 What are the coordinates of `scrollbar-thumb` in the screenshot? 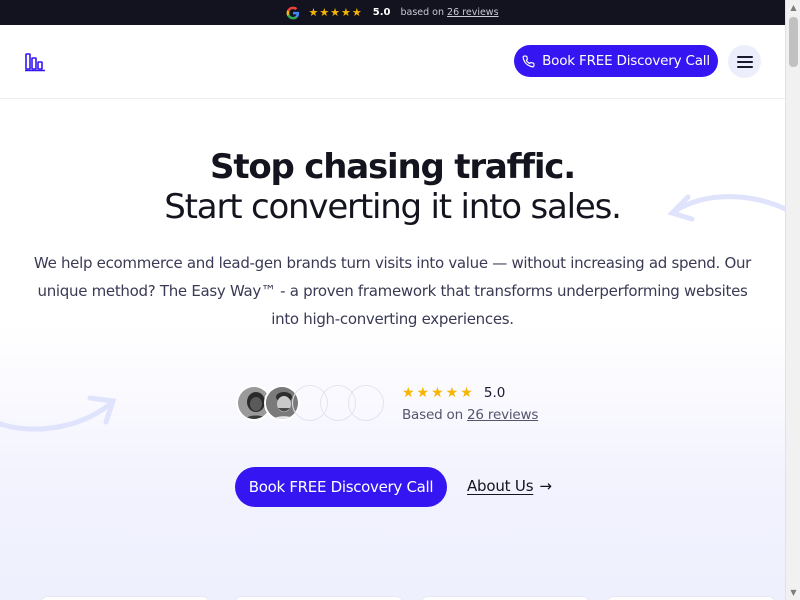 It's located at (793, 42).